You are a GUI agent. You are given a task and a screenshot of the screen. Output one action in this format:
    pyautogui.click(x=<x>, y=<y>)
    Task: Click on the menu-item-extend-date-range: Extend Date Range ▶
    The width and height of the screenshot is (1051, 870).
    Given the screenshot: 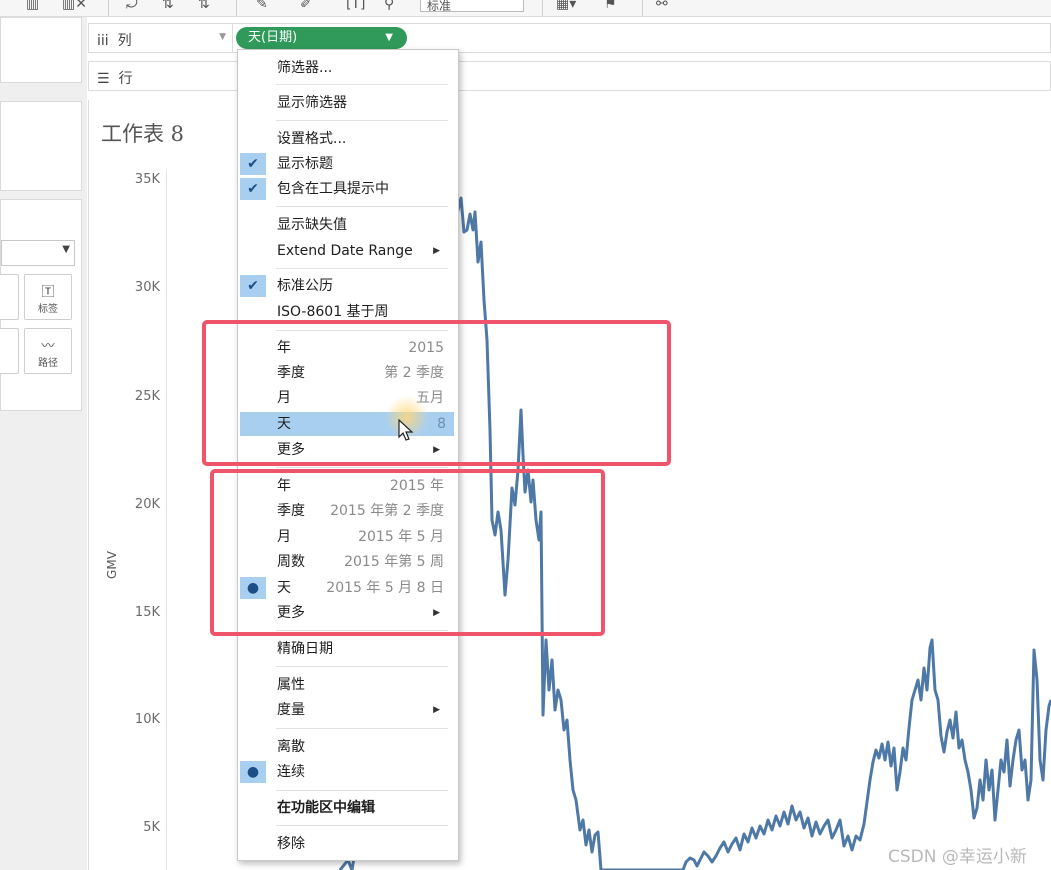 What is the action you would take?
    pyautogui.click(x=347, y=251)
    